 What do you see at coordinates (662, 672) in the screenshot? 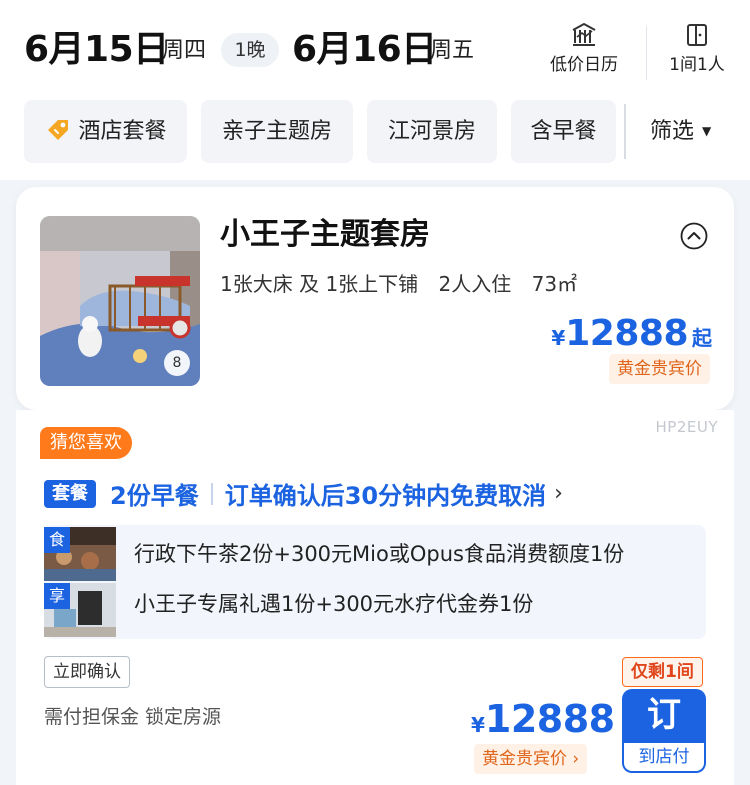
I see `rooms-left-badge: 仅剩1间` at bounding box center [662, 672].